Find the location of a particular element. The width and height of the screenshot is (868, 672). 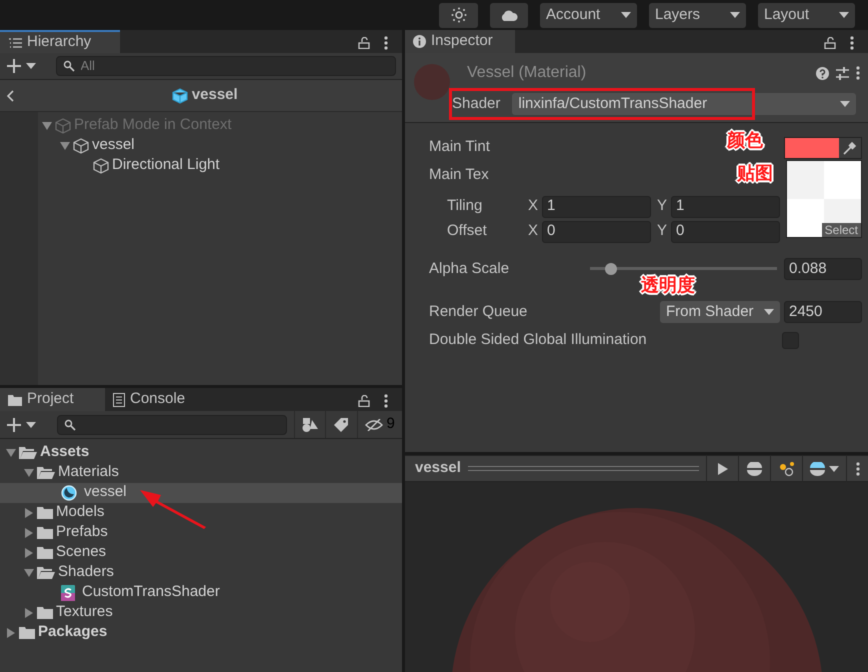

inspector-tab: Inspector is located at coordinates (460, 41).